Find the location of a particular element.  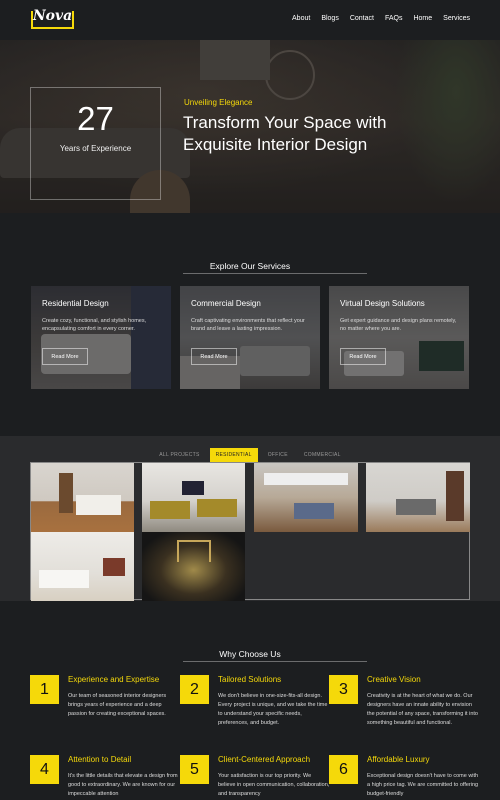

logo: Nova is located at coordinates (52, 18).